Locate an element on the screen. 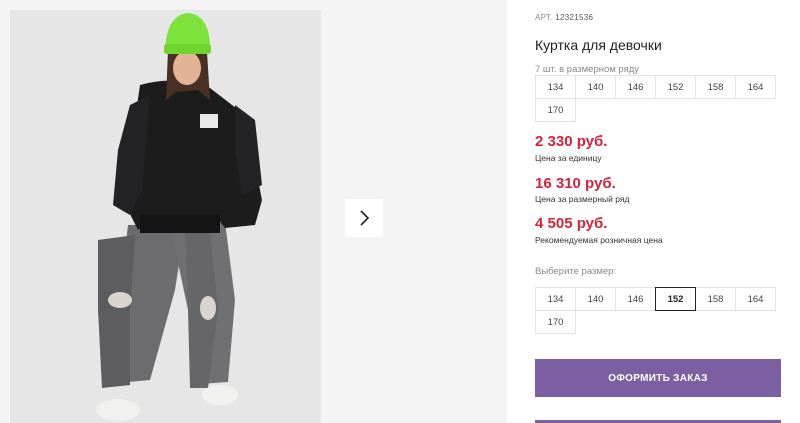 Image resolution: width=800 pixels, height=423 pixels. pack-size-grid: 134 140 146 152 158 164 170 is located at coordinates (658, 98).